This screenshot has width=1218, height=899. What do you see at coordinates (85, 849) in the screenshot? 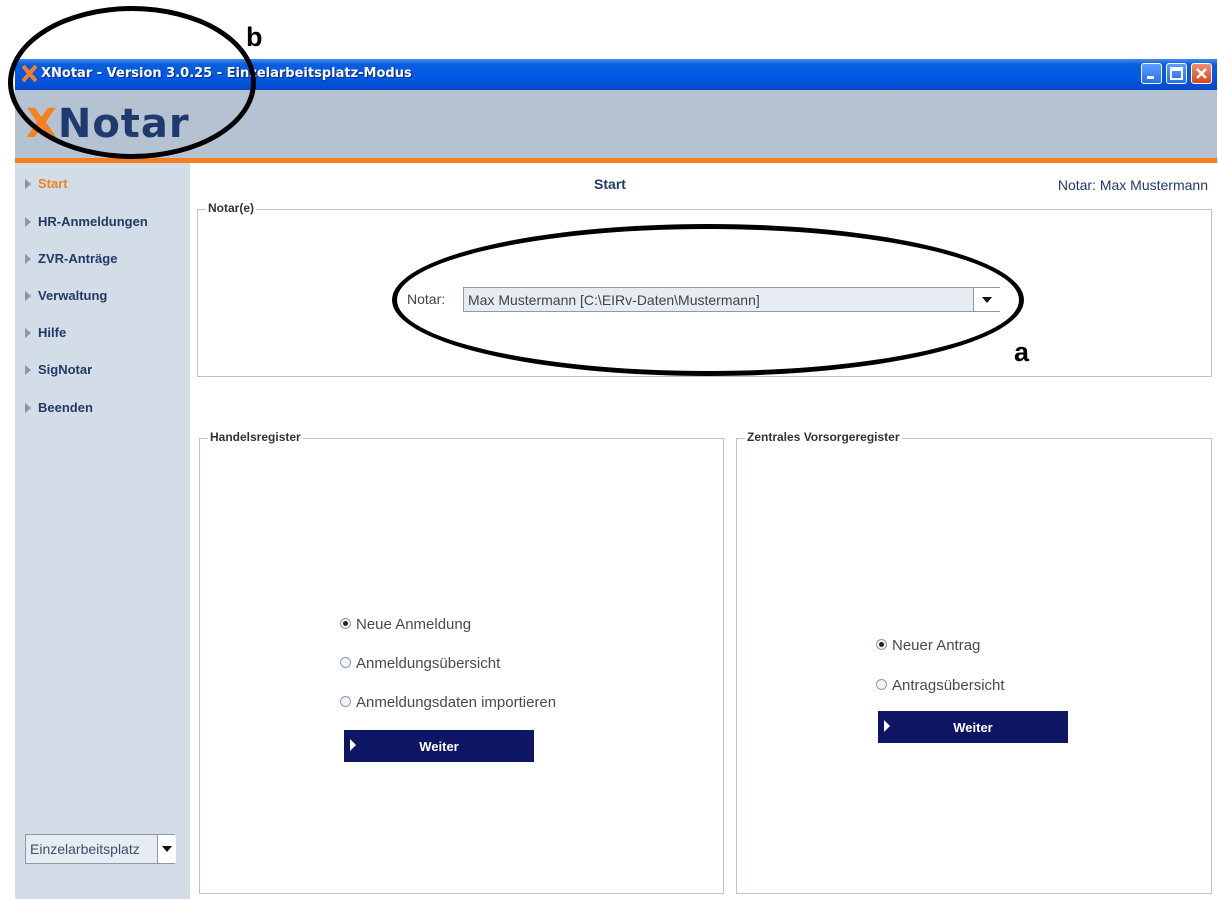
I see `mode-select-value: Einzelarbeitsplatz` at bounding box center [85, 849].